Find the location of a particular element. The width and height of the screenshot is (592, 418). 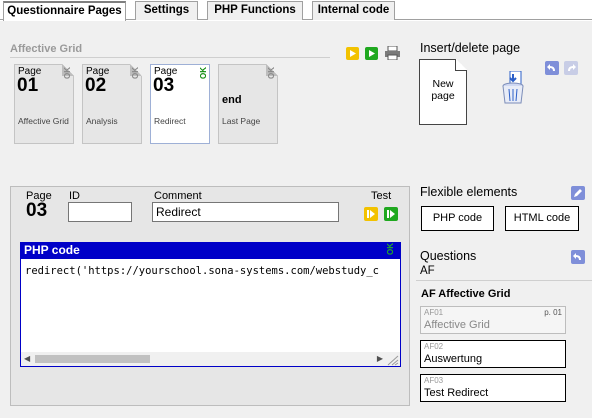

question-id: AF01 is located at coordinates (434, 312).